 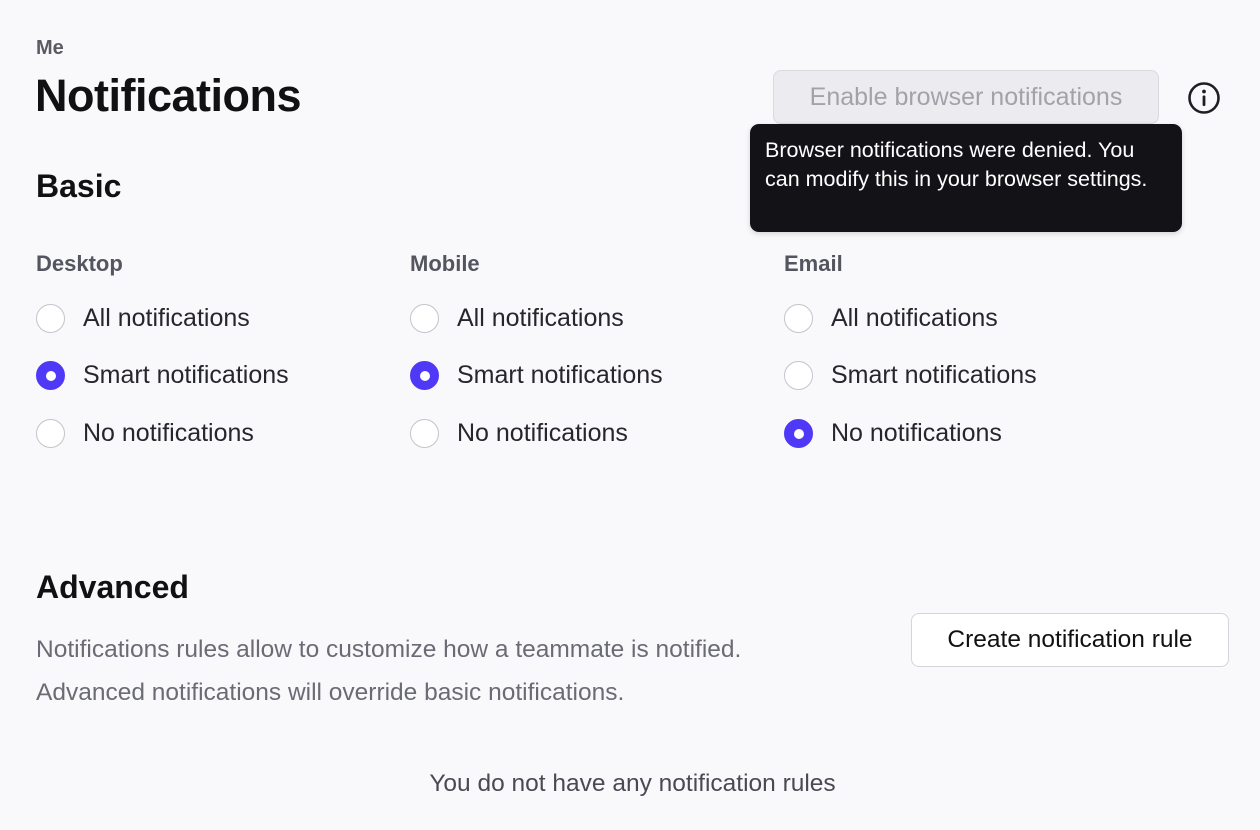 I want to click on empty-state-message: You do not have any notification rules, so click(x=632, y=783).